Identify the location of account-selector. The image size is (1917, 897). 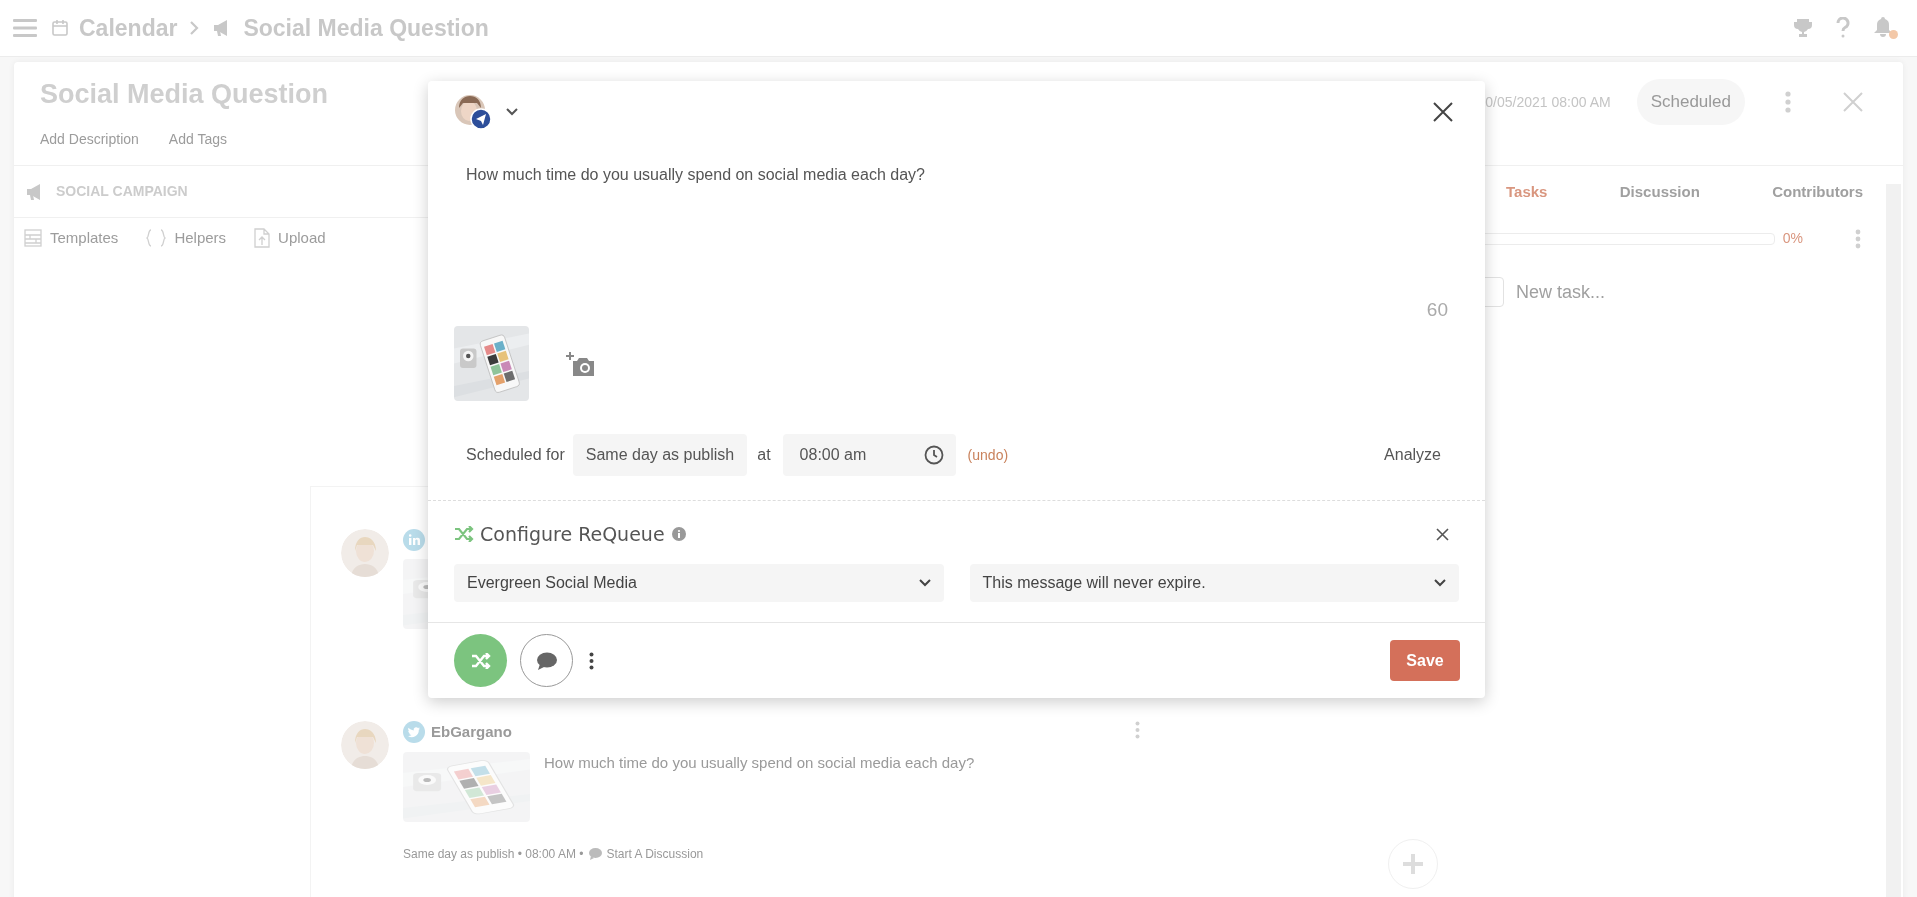
(486, 112).